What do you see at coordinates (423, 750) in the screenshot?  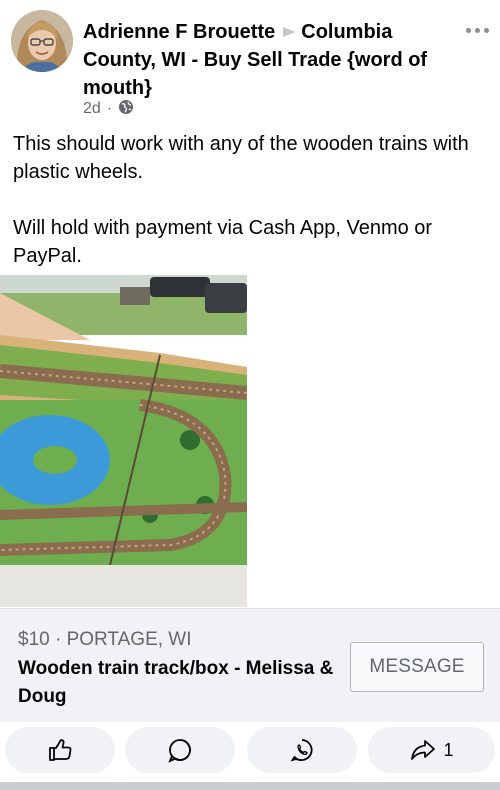 I see `share-arrow-icon` at bounding box center [423, 750].